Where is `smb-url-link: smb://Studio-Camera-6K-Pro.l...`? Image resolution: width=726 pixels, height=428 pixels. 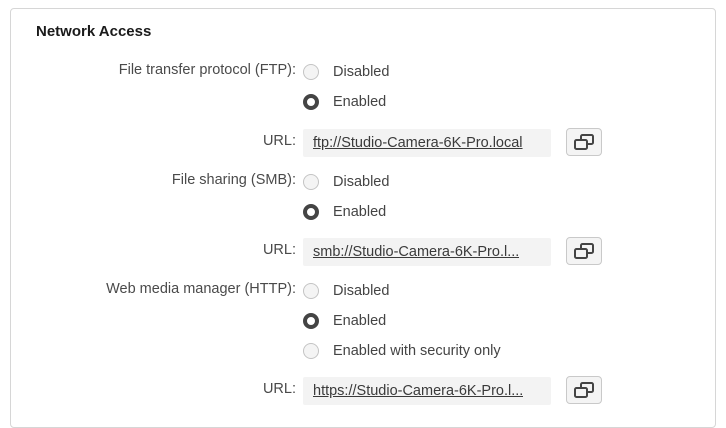 smb-url-link: smb://Studio-Camera-6K-Pro.l... is located at coordinates (416, 252).